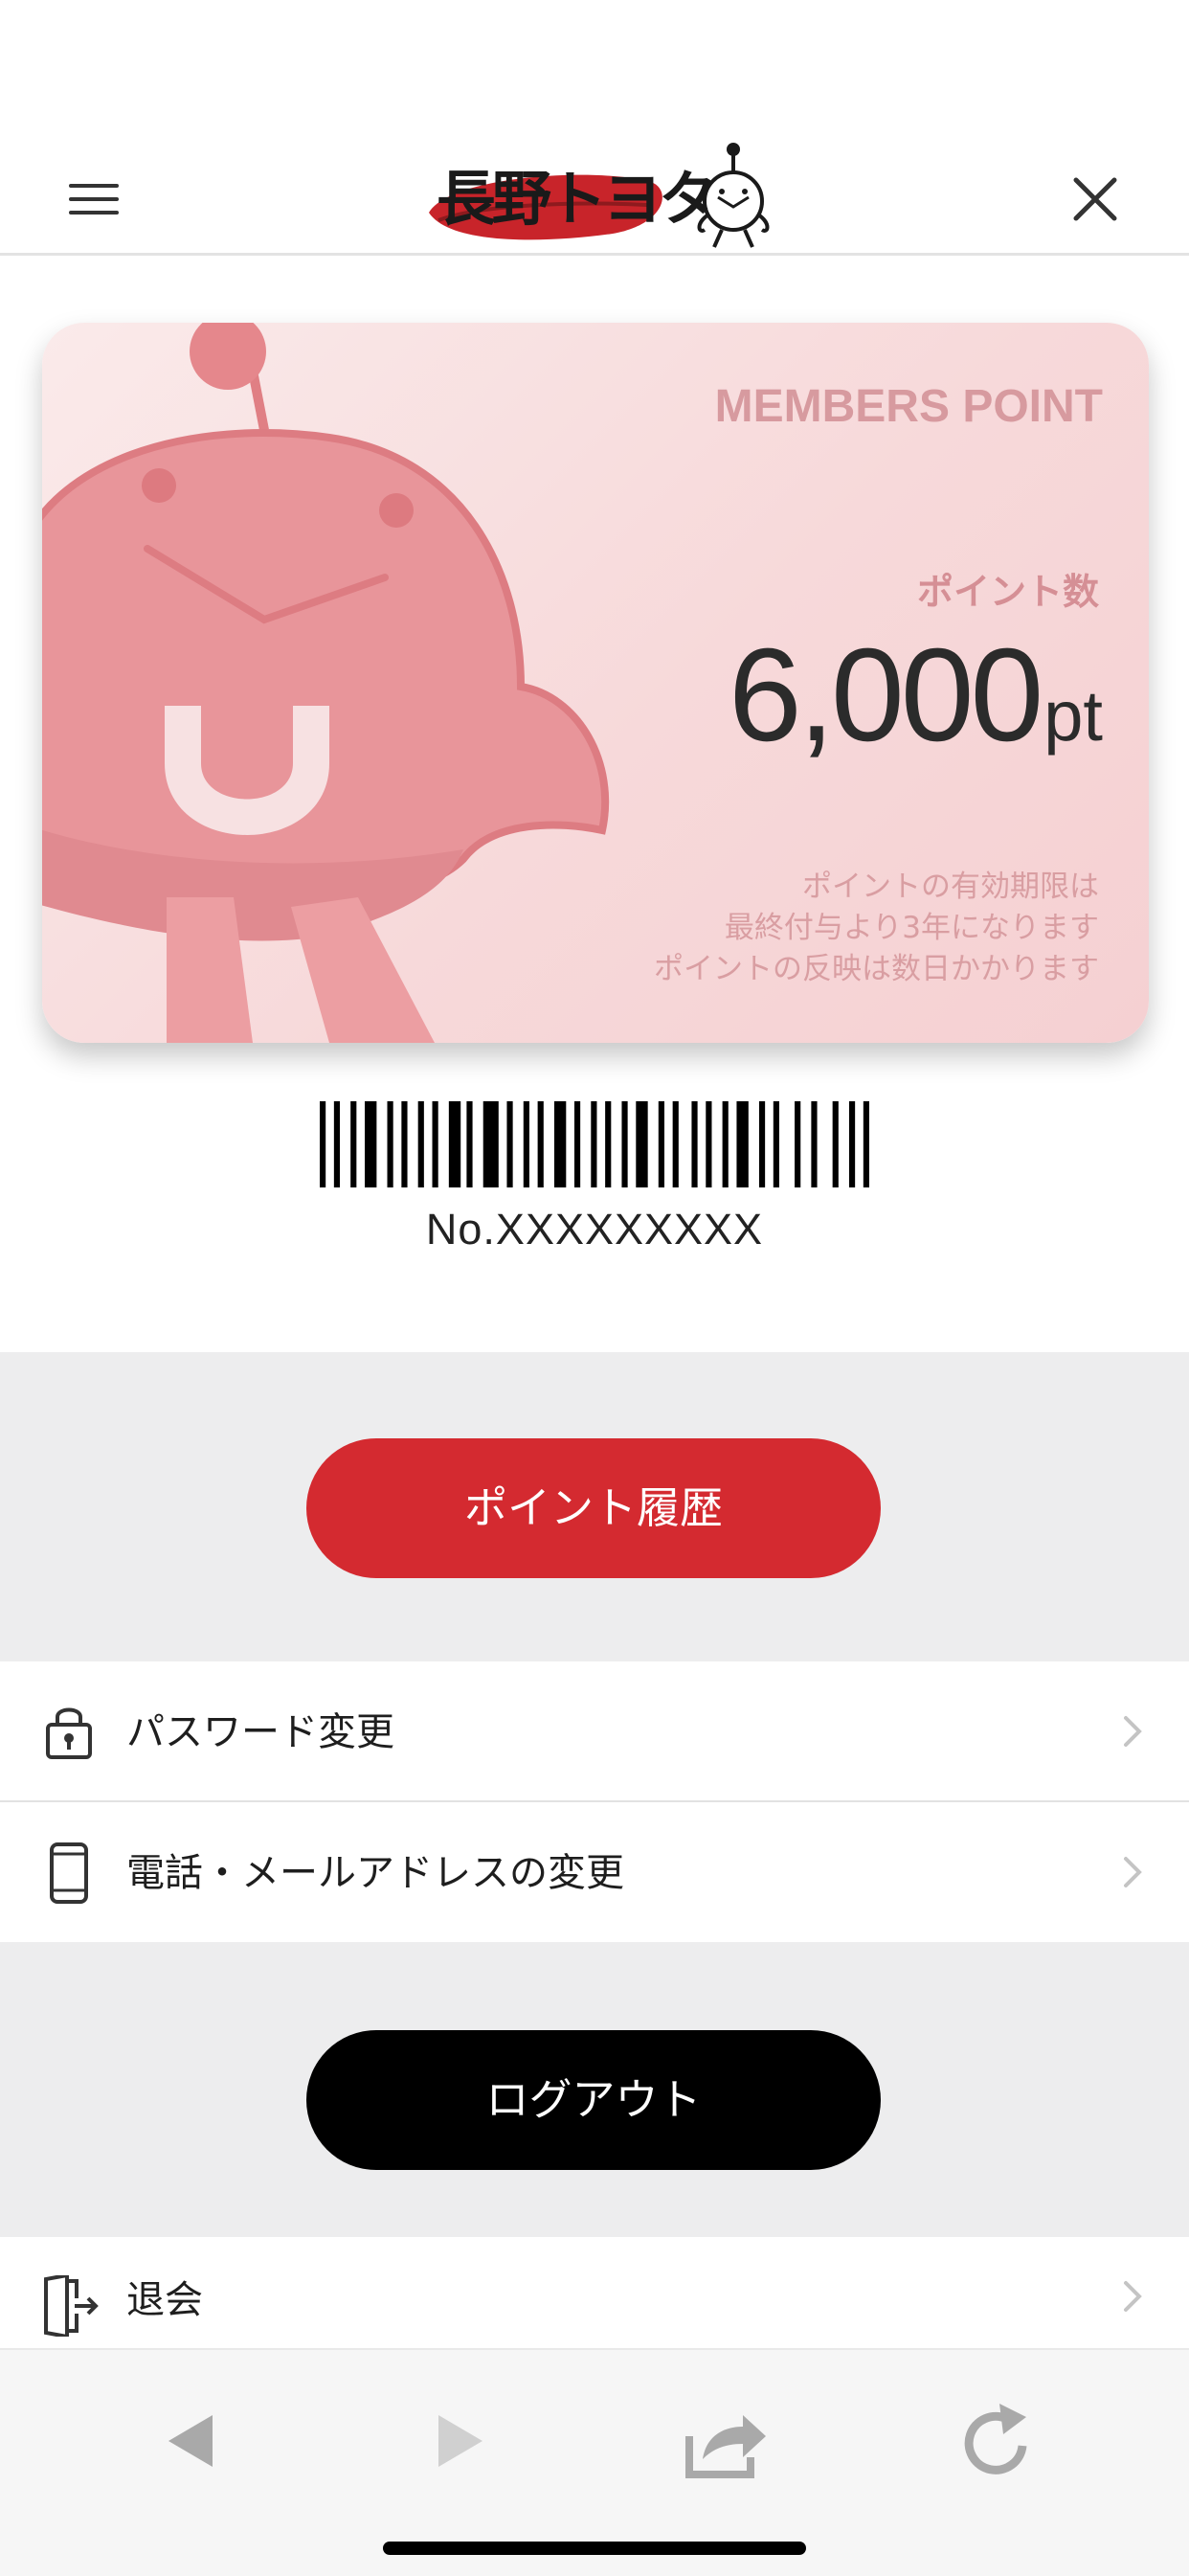  Describe the element at coordinates (69, 1733) in the screenshot. I see `lock-icon` at that location.